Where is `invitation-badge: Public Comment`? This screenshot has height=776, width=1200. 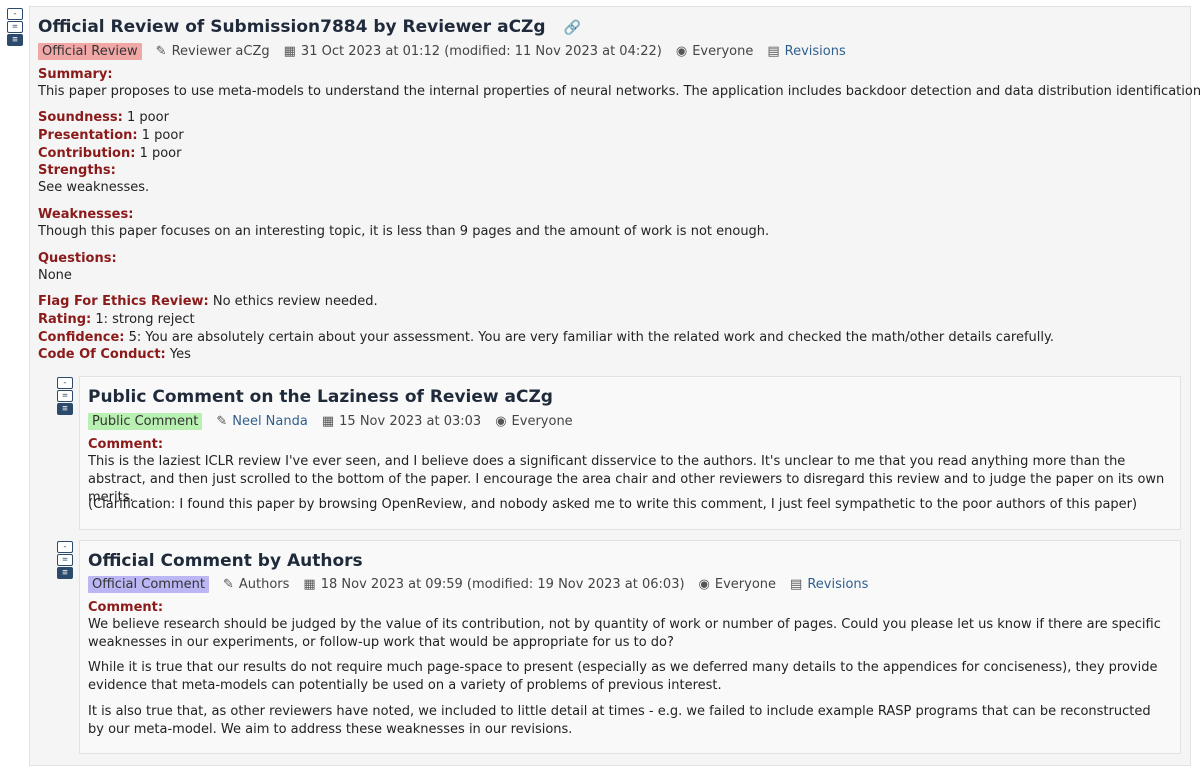
invitation-badge: Public Comment is located at coordinates (145, 421).